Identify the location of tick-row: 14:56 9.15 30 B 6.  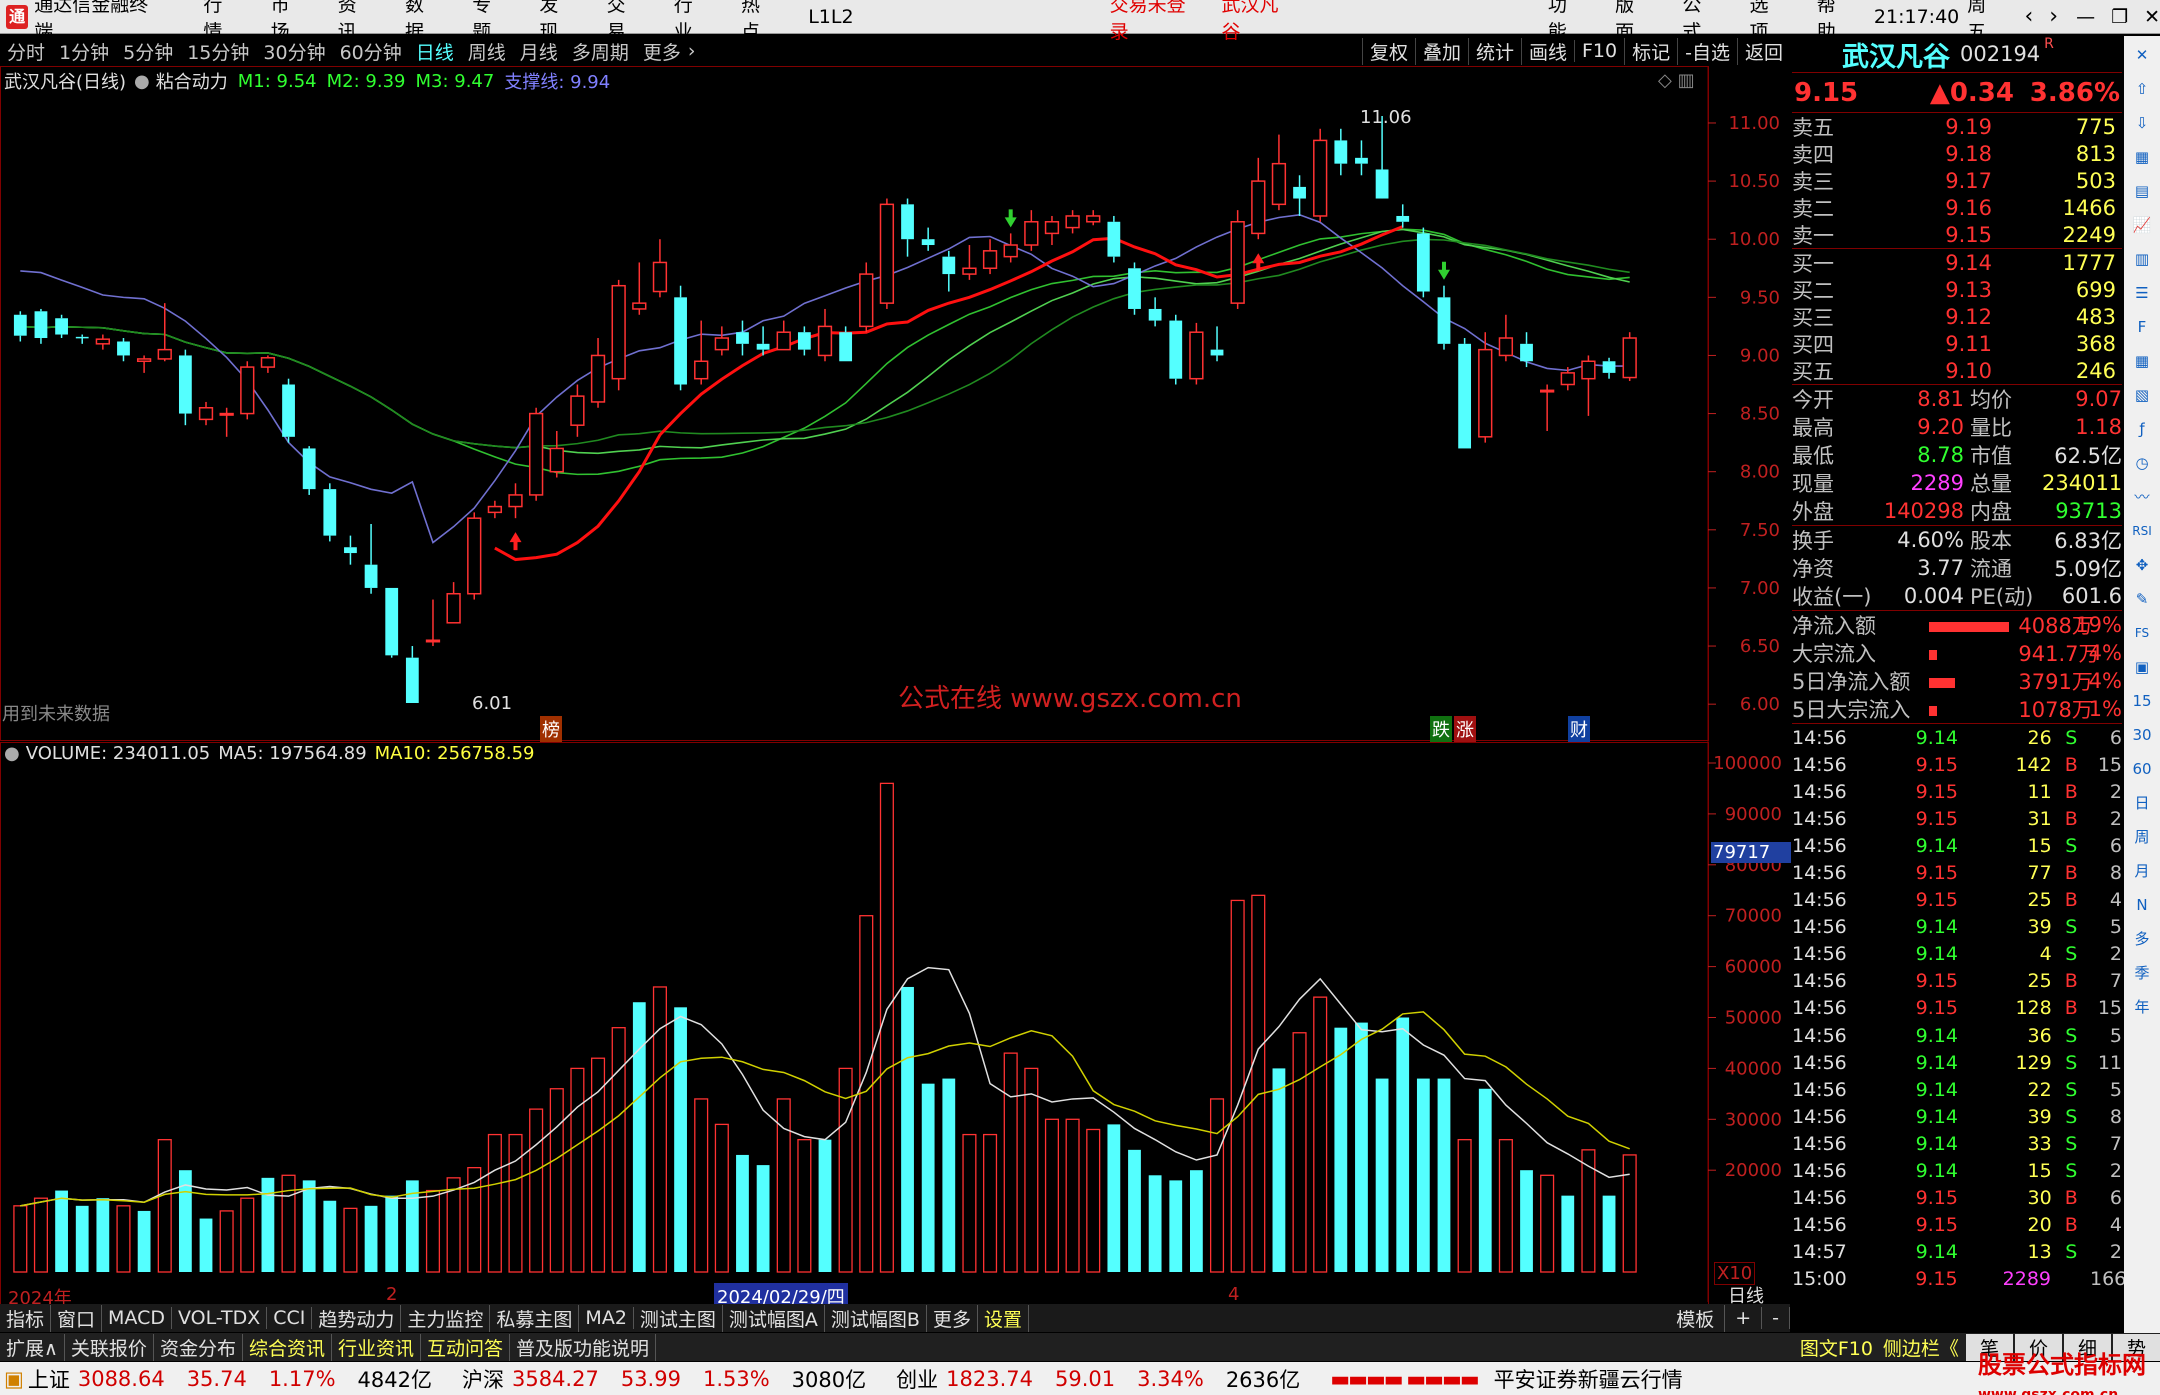
(1957, 1198).